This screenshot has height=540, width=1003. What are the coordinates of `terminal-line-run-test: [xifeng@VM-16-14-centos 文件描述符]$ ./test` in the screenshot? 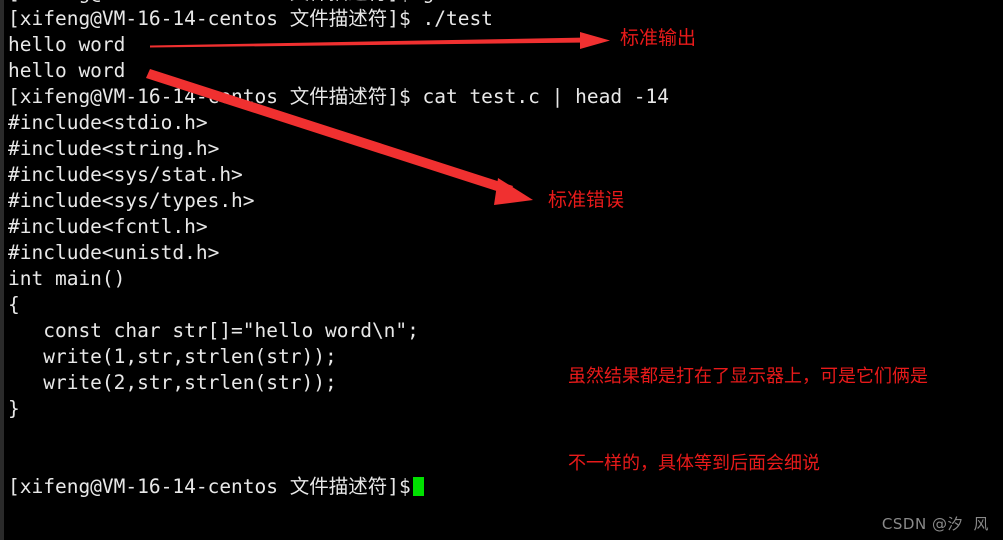 It's located at (250, 18).